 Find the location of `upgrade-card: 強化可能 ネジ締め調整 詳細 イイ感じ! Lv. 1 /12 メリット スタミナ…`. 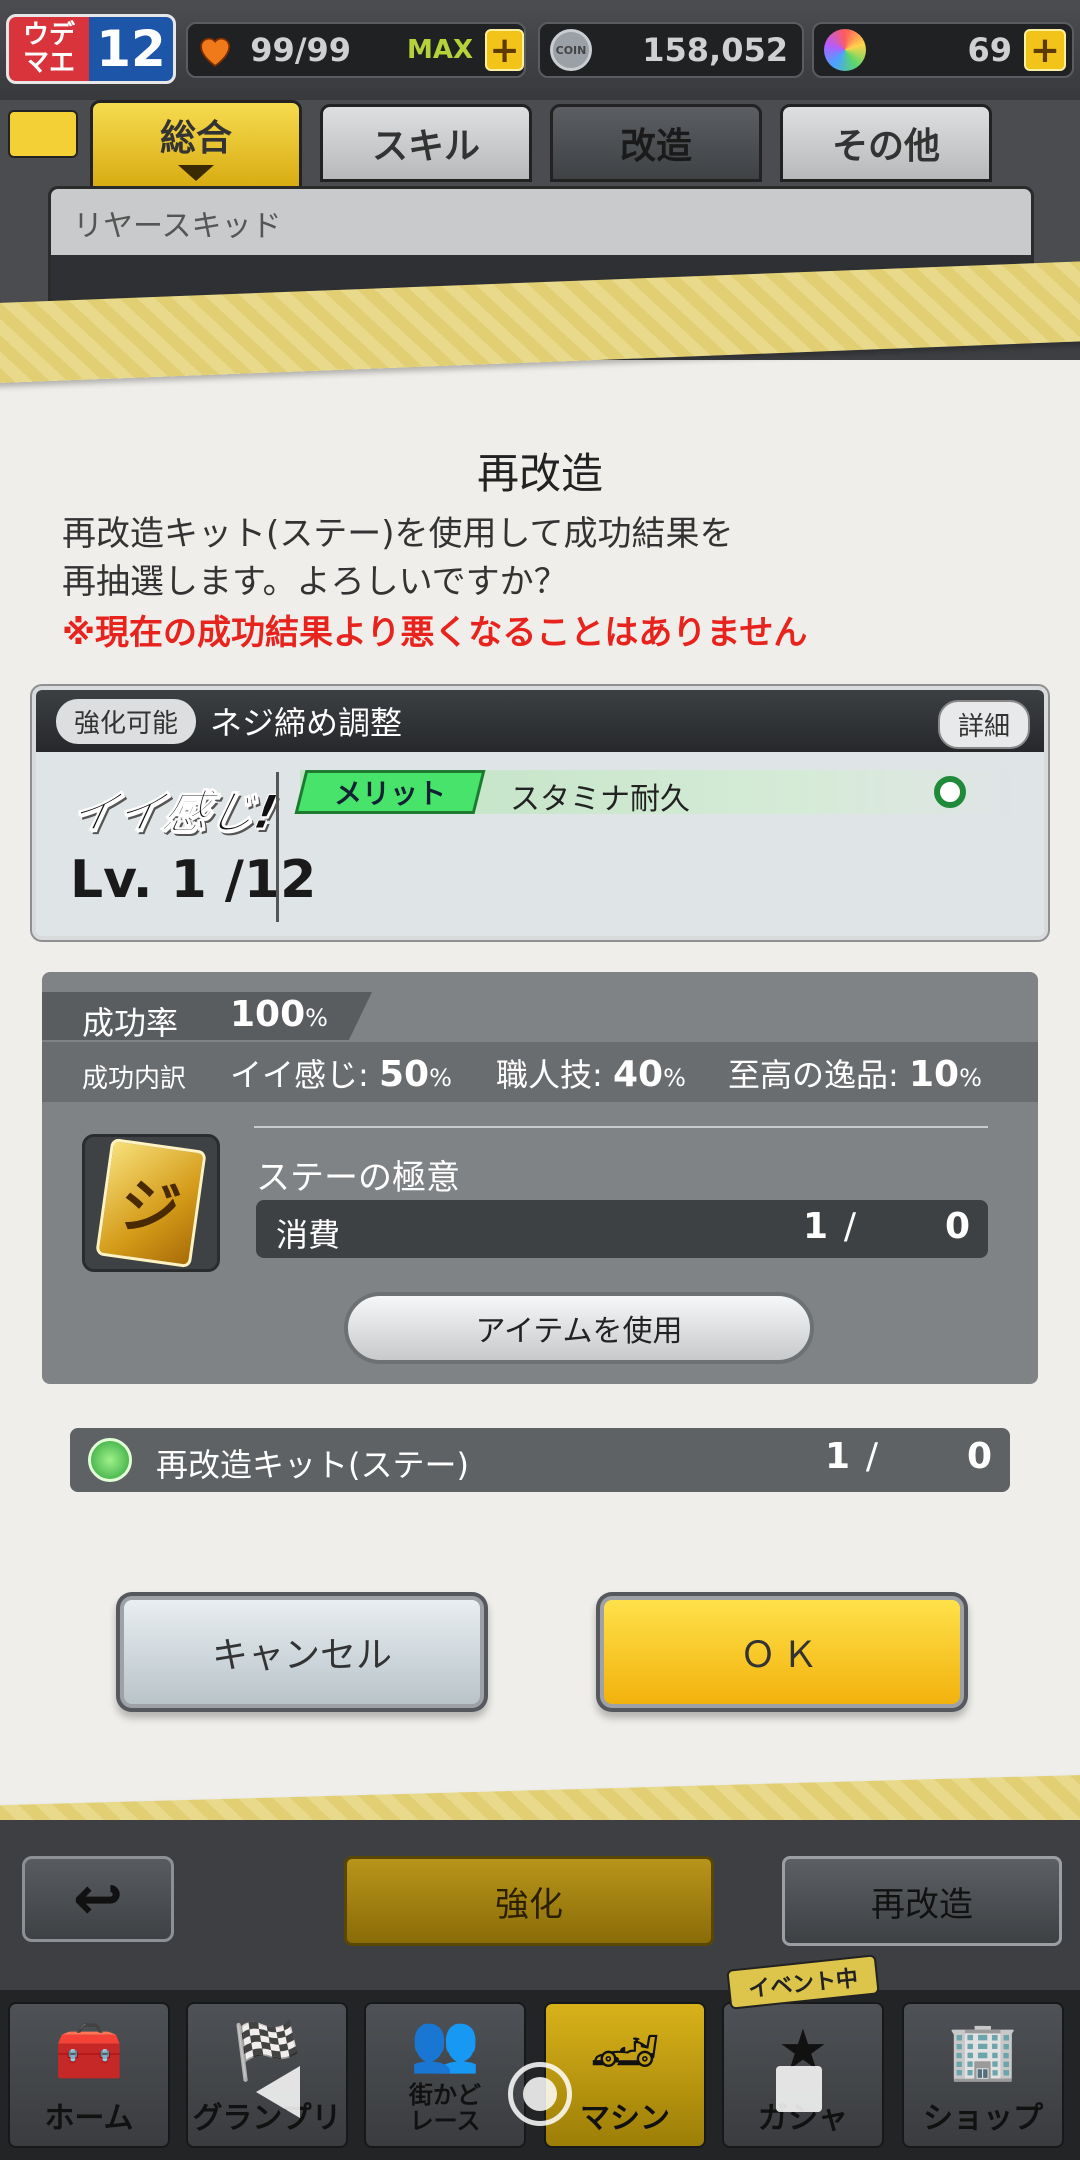

upgrade-card: 強化可能 ネジ締め調整 詳細 イイ感じ! Lv. 1 /12 メリット スタミナ… is located at coordinates (540, 813).